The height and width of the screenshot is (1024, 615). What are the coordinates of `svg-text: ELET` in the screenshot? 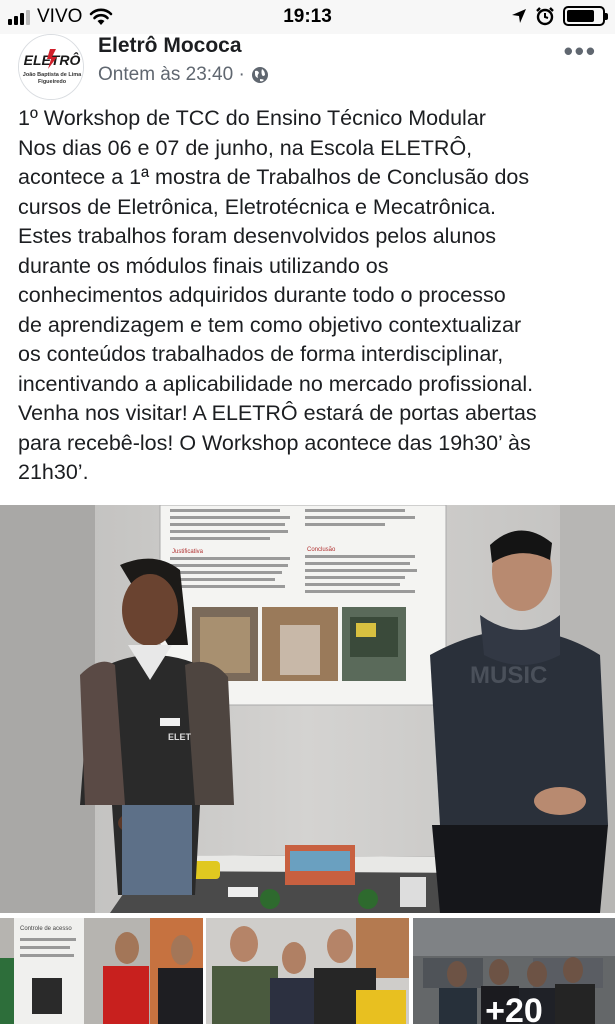 It's located at (180, 737).